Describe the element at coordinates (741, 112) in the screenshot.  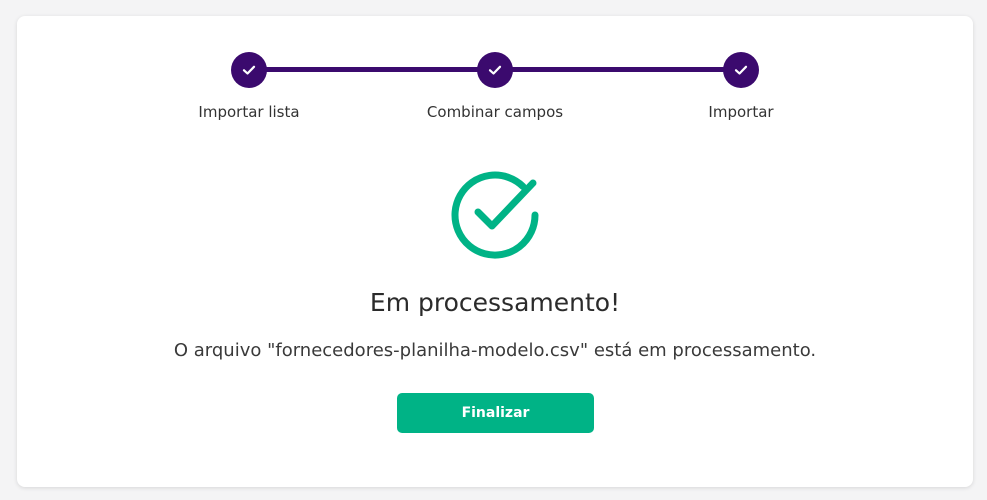
I see `step-label: Importar` at that location.